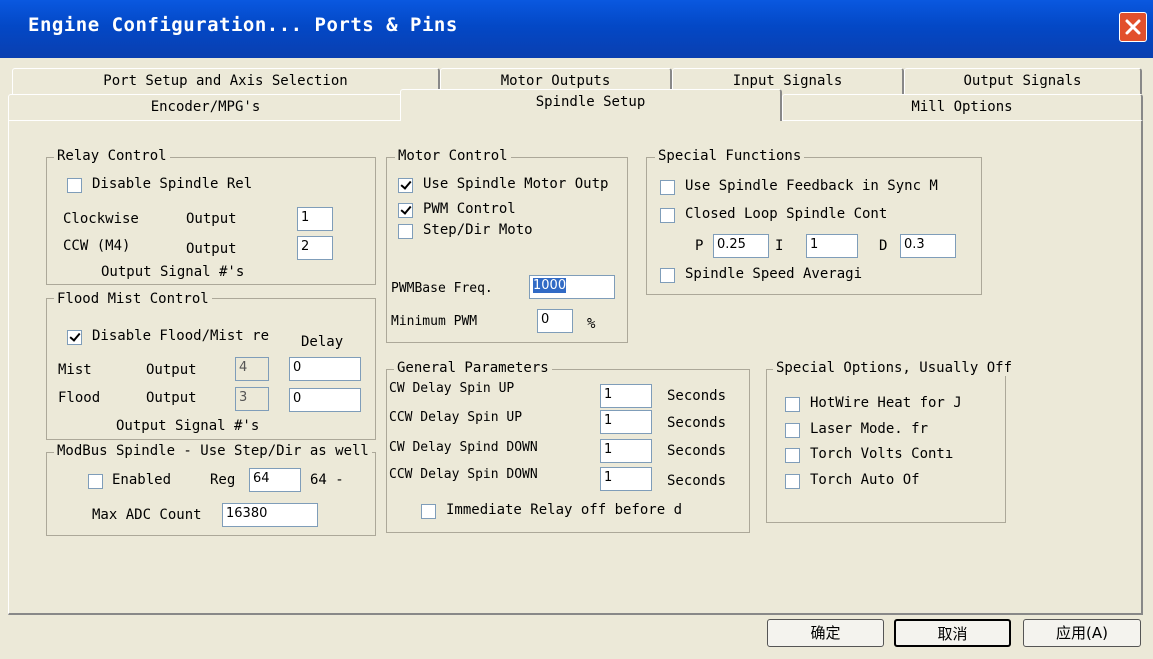  What do you see at coordinates (697, 396) in the screenshot?
I see `cw-delay-spin-up-unit: Seconds` at bounding box center [697, 396].